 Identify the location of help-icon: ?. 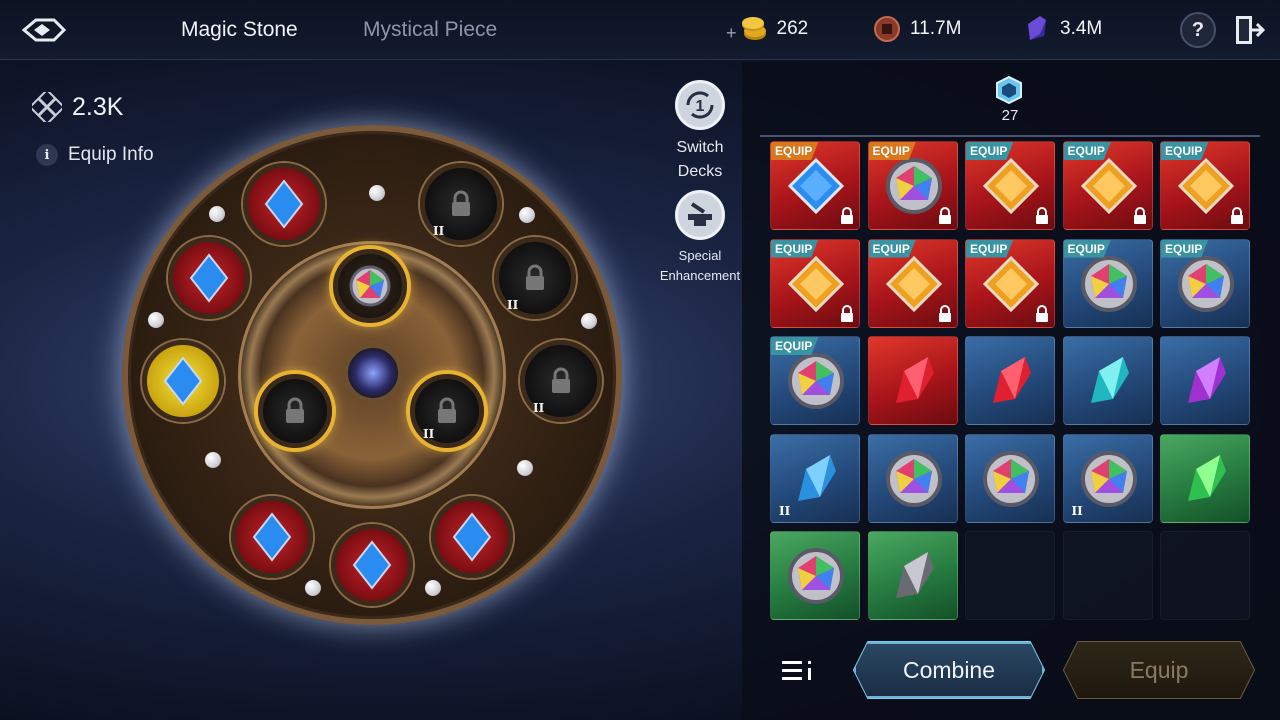
(1198, 29).